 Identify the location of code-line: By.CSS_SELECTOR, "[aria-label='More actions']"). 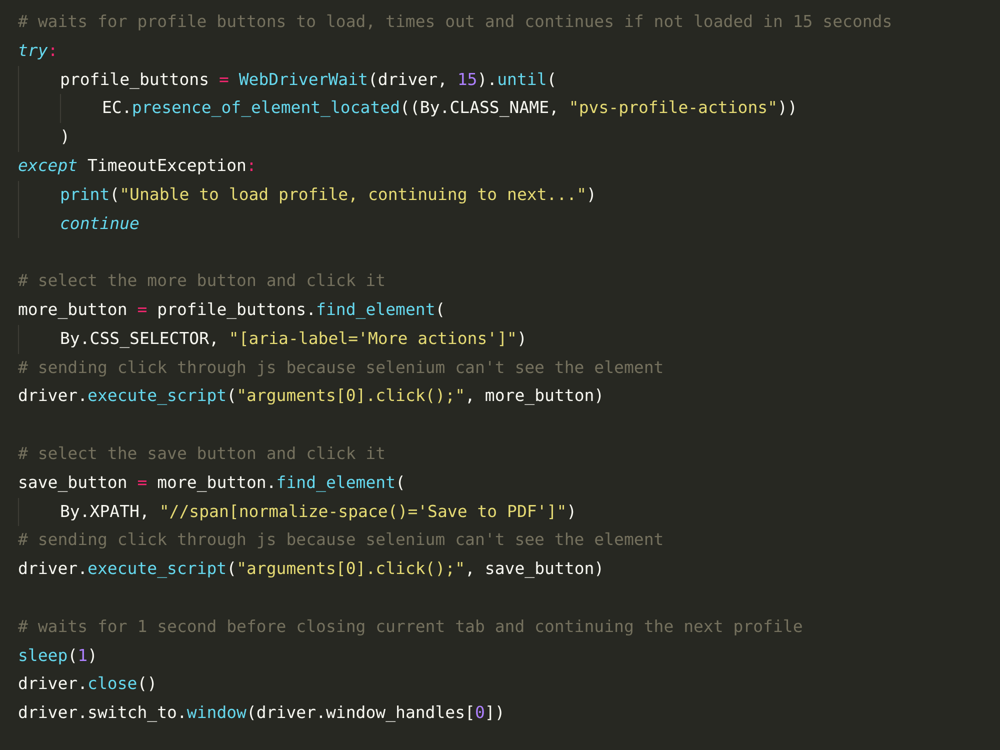
(293, 339).